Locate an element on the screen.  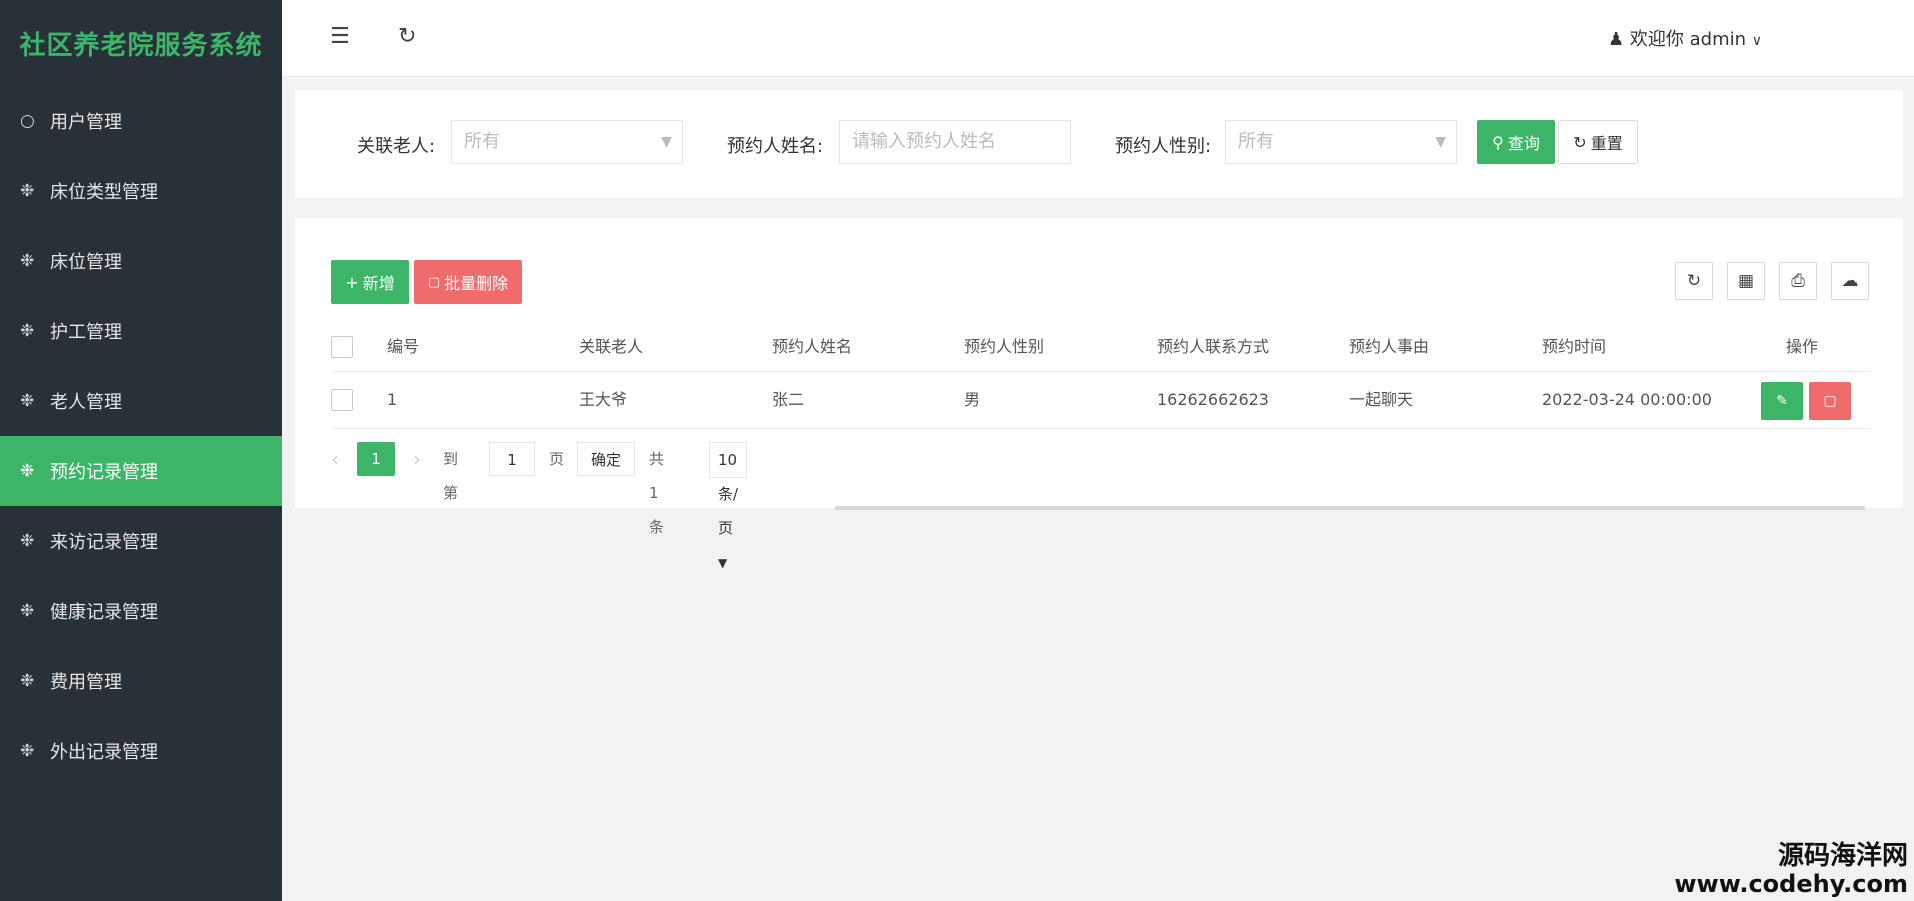
watermark: 源码海洋网 www.codehy.com is located at coordinates (1791, 869).